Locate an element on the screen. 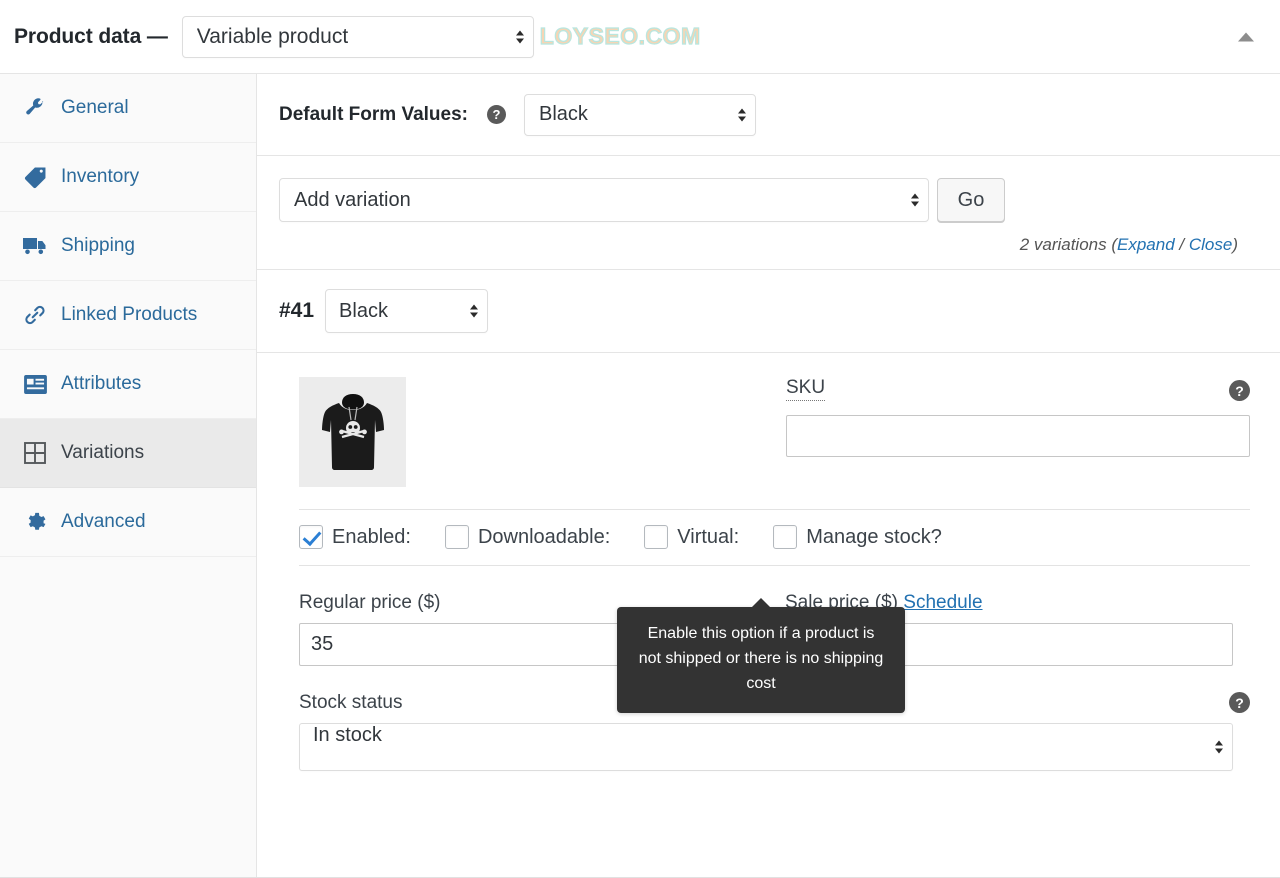 This screenshot has width=1280, height=878. virtual-checkbox: Virtual: is located at coordinates (691, 537).